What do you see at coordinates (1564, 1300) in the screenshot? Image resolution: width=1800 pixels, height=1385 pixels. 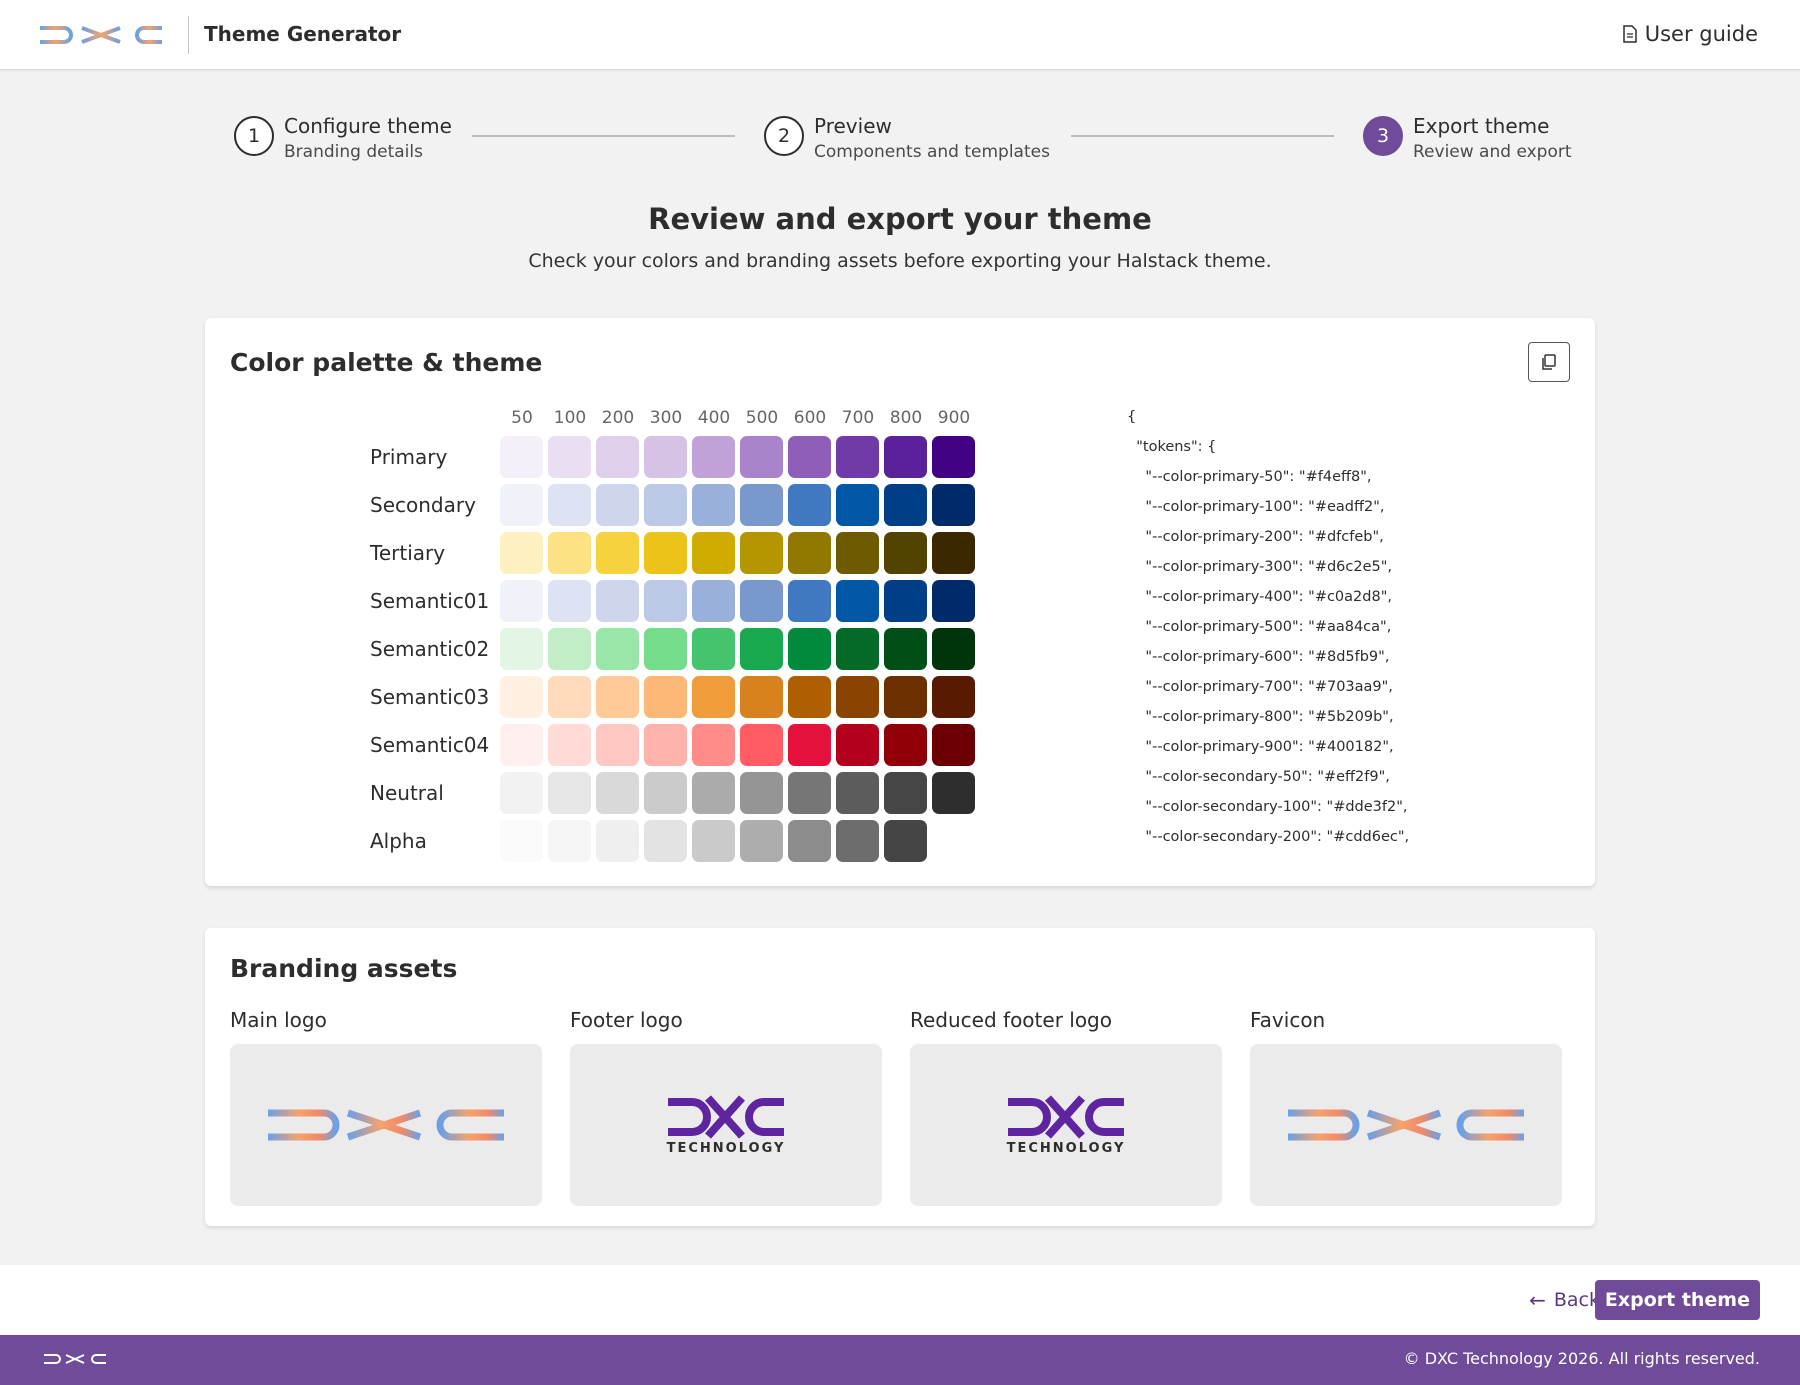 I see `back-button: ← Back` at bounding box center [1564, 1300].